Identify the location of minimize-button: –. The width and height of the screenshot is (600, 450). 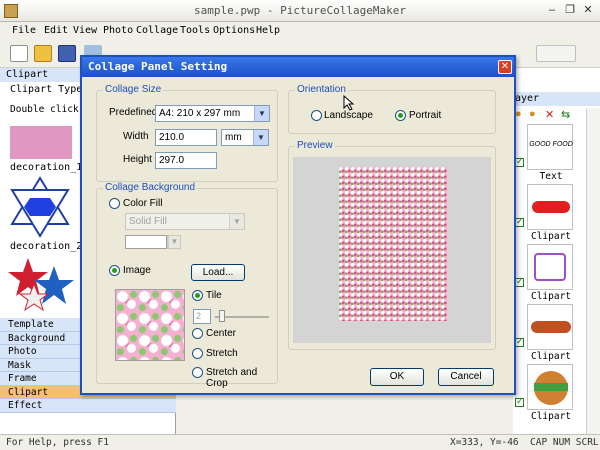
(552, 10).